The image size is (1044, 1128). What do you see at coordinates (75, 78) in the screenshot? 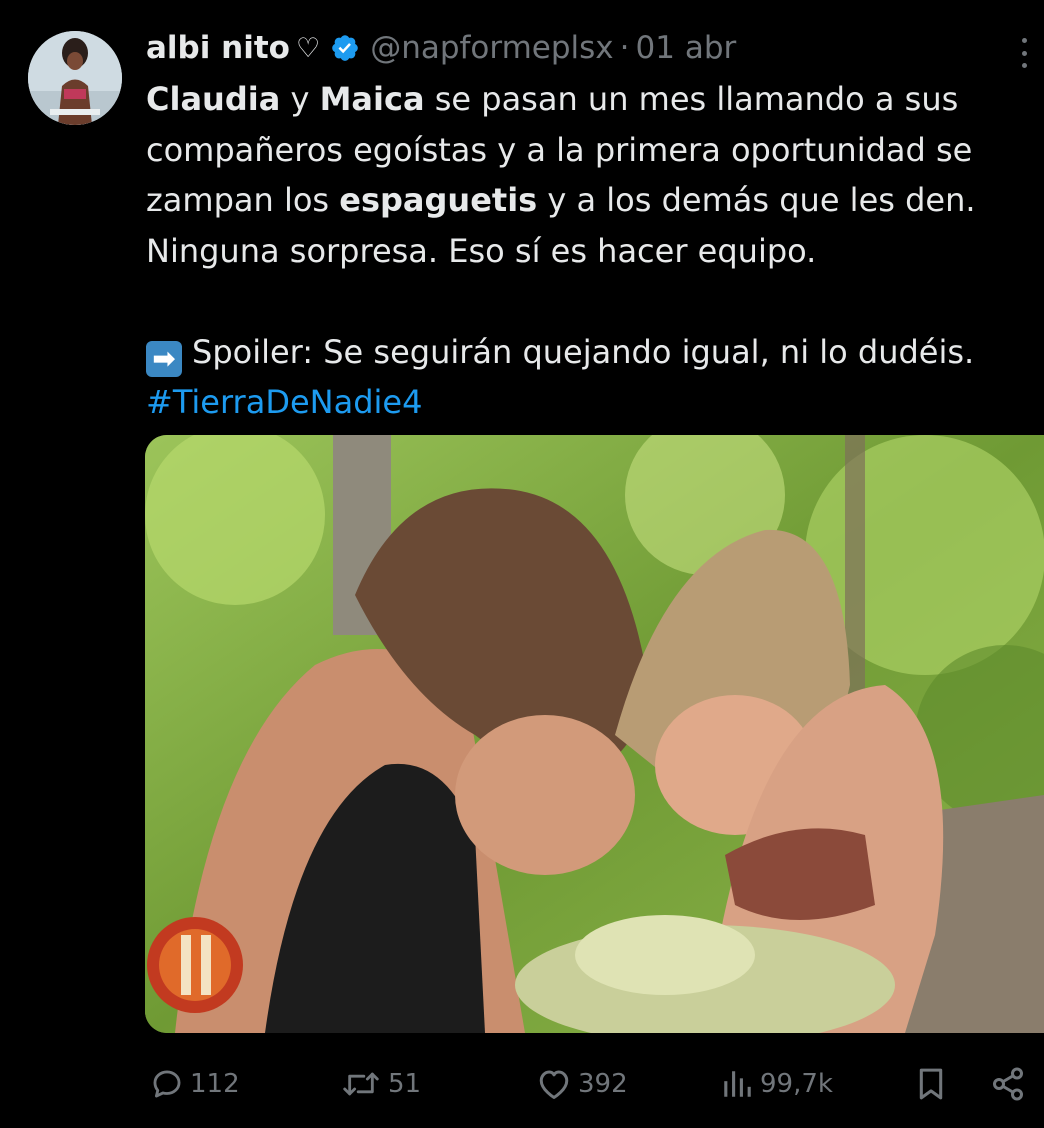
I see `avatar` at bounding box center [75, 78].